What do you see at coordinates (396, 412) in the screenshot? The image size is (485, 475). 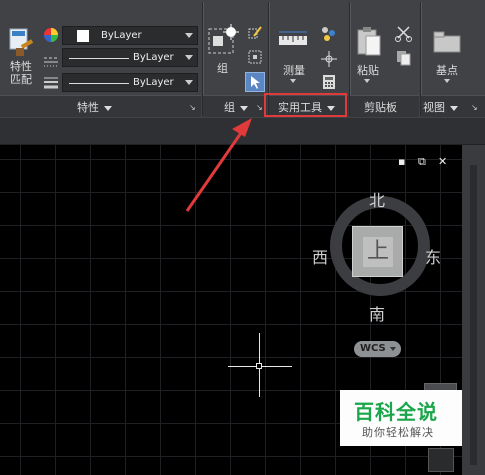 I see `watermark-title: 百科全说` at bounding box center [396, 412].